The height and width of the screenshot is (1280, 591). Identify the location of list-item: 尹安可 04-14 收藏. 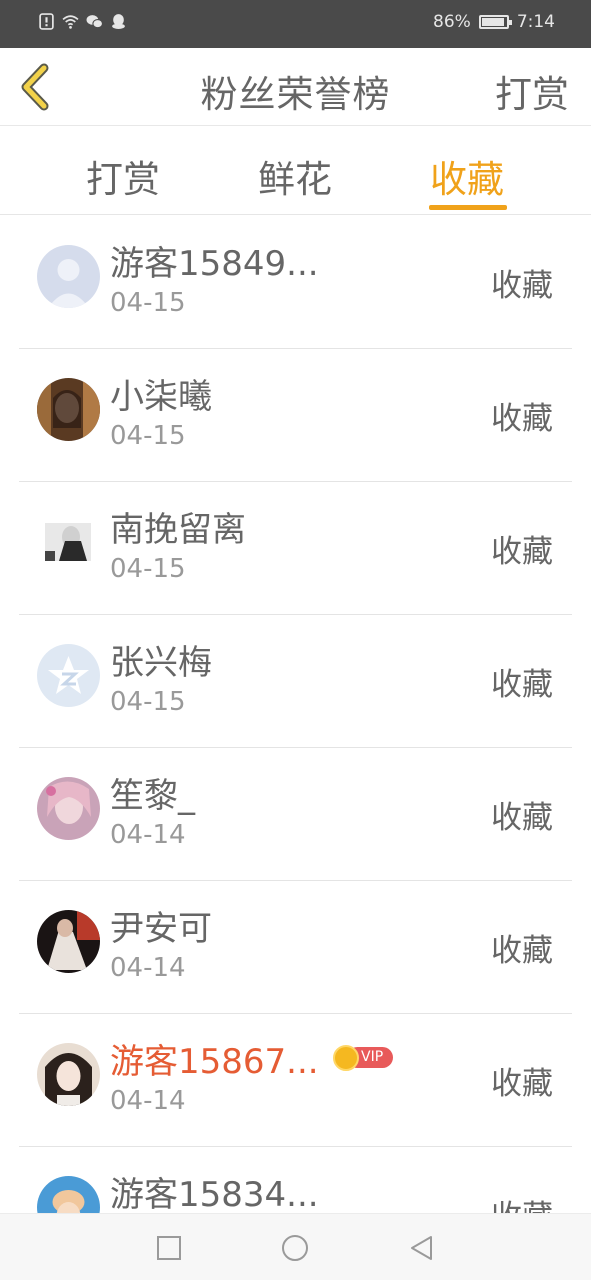
(295, 947).